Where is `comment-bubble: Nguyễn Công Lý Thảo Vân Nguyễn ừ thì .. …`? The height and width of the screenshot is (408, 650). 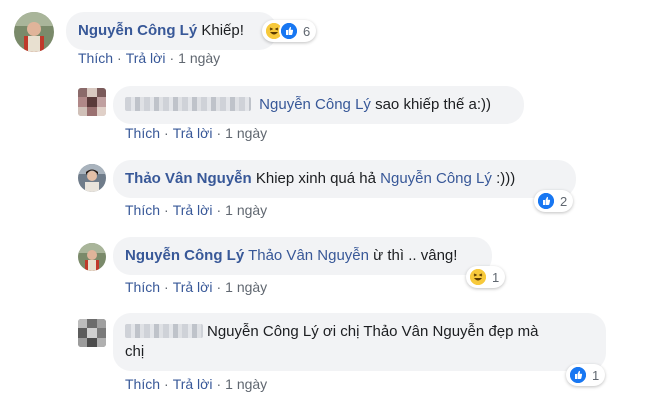 comment-bubble: Nguyễn Công Lý Thảo Vân Nguyễn ừ thì .. … is located at coordinates (302, 256).